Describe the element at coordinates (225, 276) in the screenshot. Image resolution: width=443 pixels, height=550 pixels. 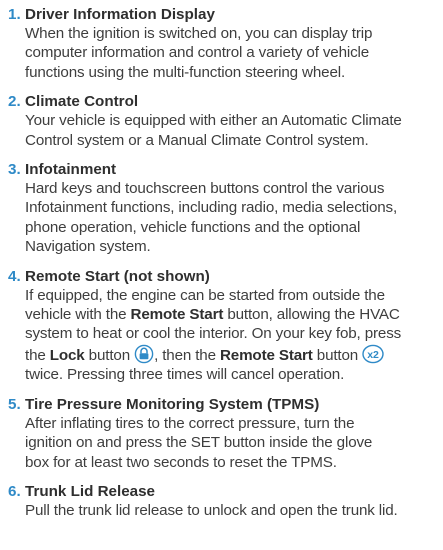
I see `item-title: 4. Remote Start (not shown)` at that location.